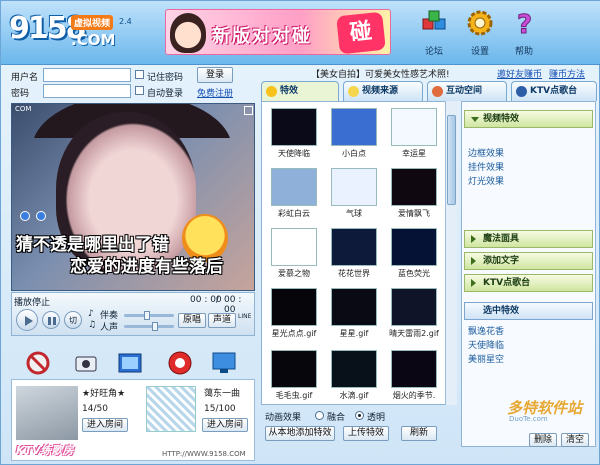 This screenshot has width=600, height=465. What do you see at coordinates (486, 180) in the screenshot?
I see `effect-category-item: 灯光效果` at bounding box center [486, 180].